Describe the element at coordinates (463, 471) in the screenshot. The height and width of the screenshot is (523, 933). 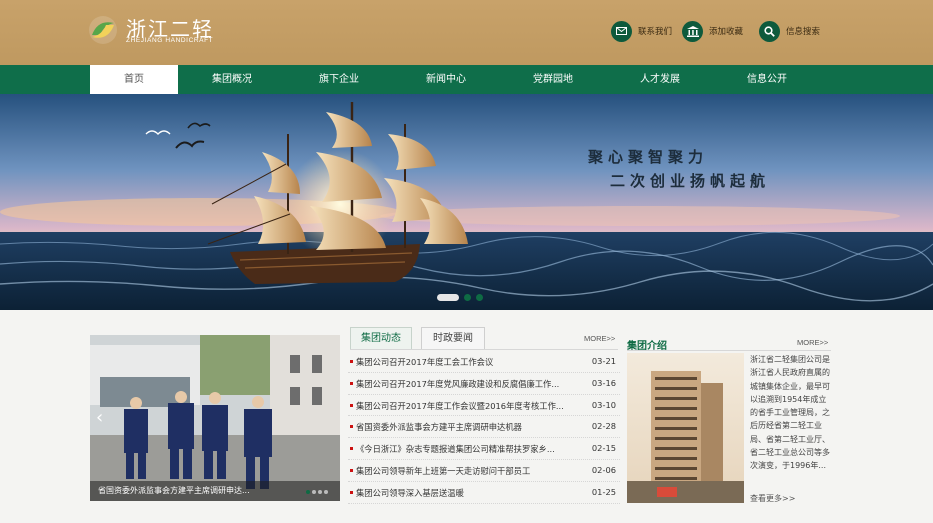
I see `news-title: 集团公司领导新年上班第一天走访慰问干部员工` at that location.